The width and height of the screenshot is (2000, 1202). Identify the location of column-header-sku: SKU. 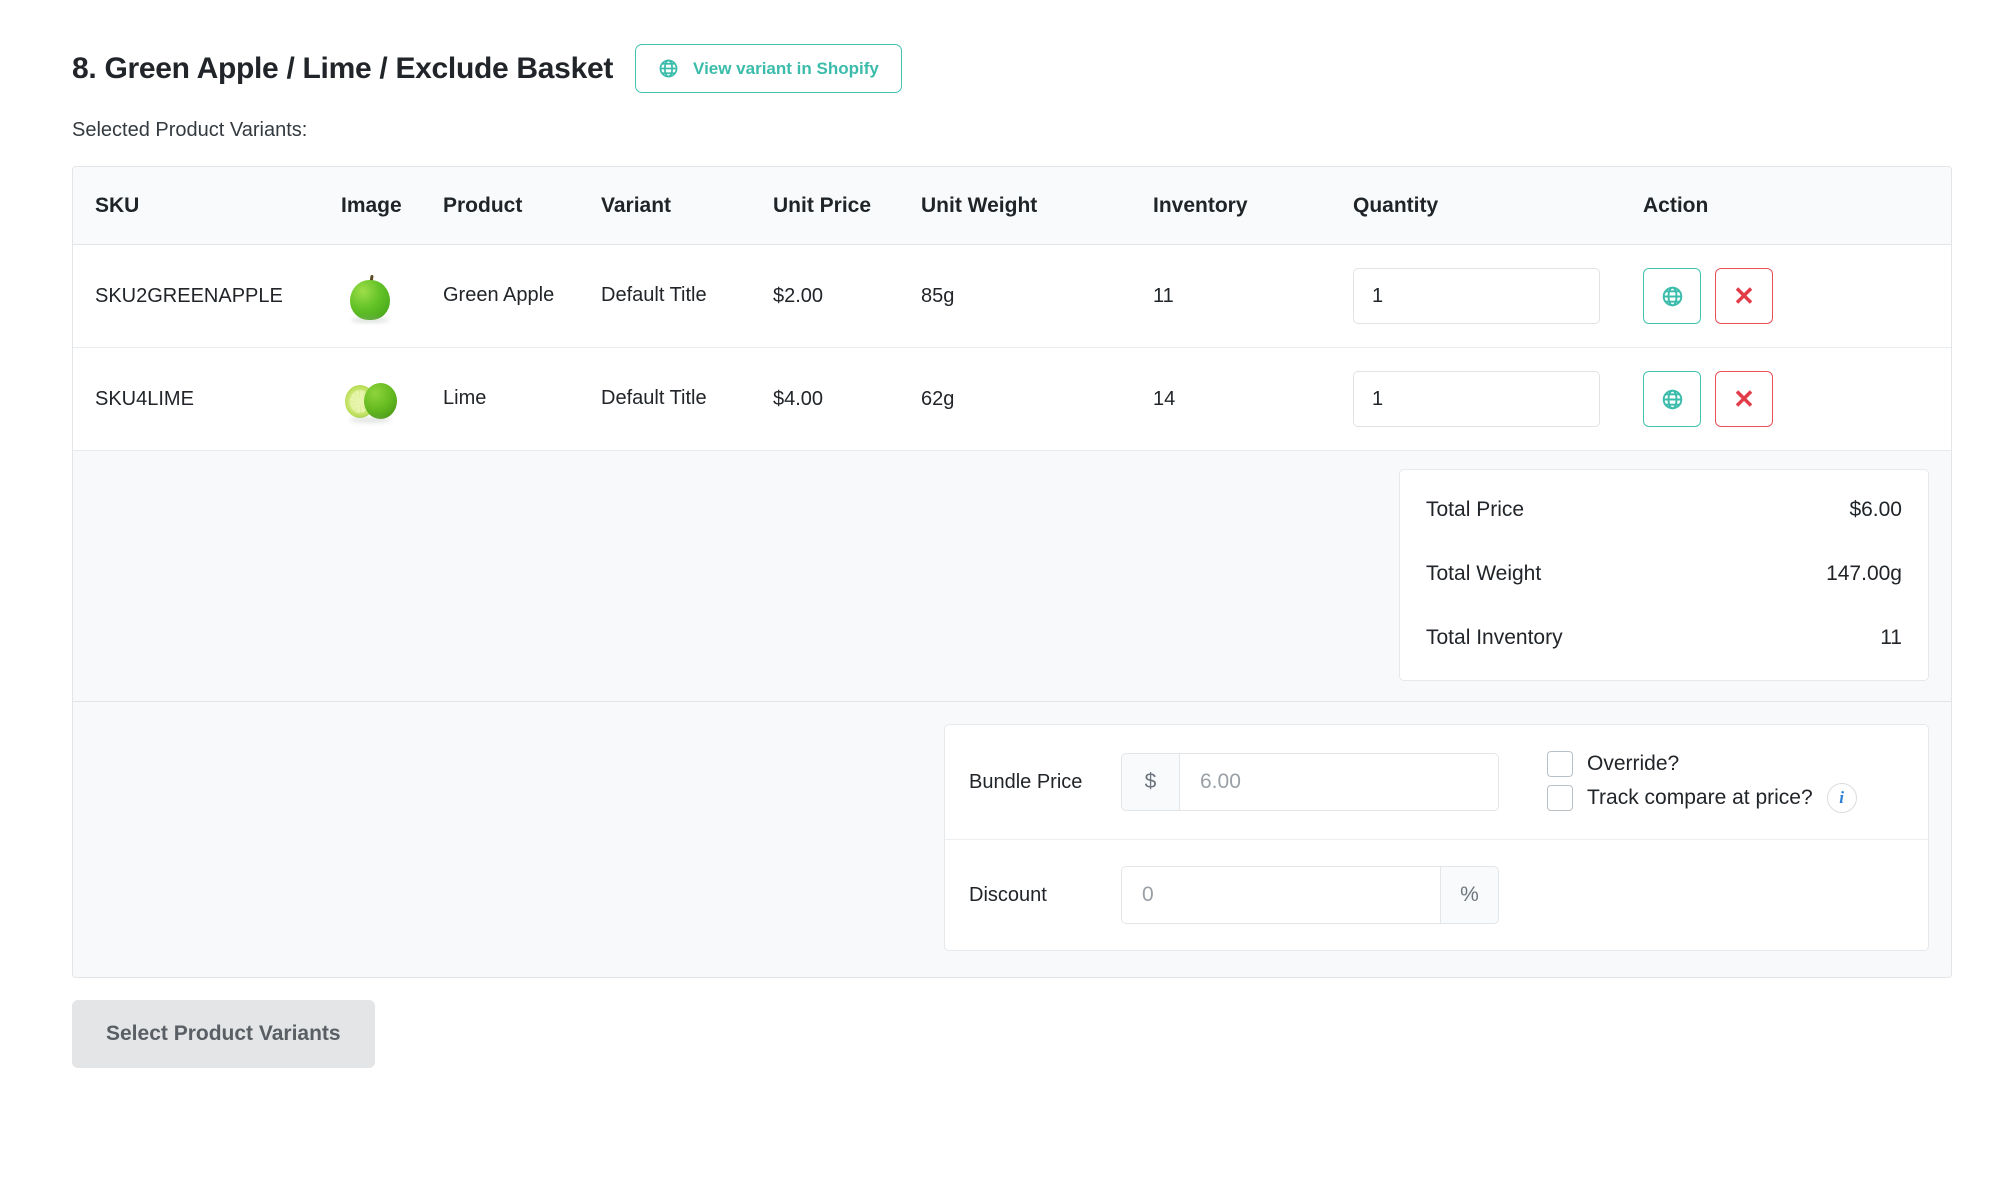
(207, 206).